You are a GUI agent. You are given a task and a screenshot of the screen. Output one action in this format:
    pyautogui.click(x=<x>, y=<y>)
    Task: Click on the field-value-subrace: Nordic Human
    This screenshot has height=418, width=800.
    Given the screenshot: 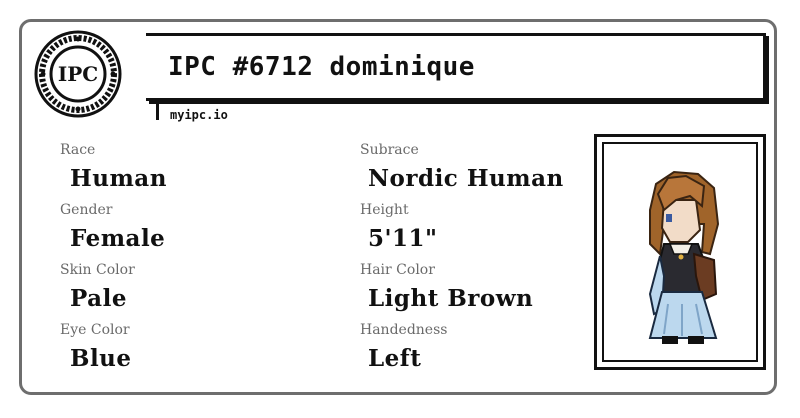 What is the action you would take?
    pyautogui.click(x=466, y=178)
    